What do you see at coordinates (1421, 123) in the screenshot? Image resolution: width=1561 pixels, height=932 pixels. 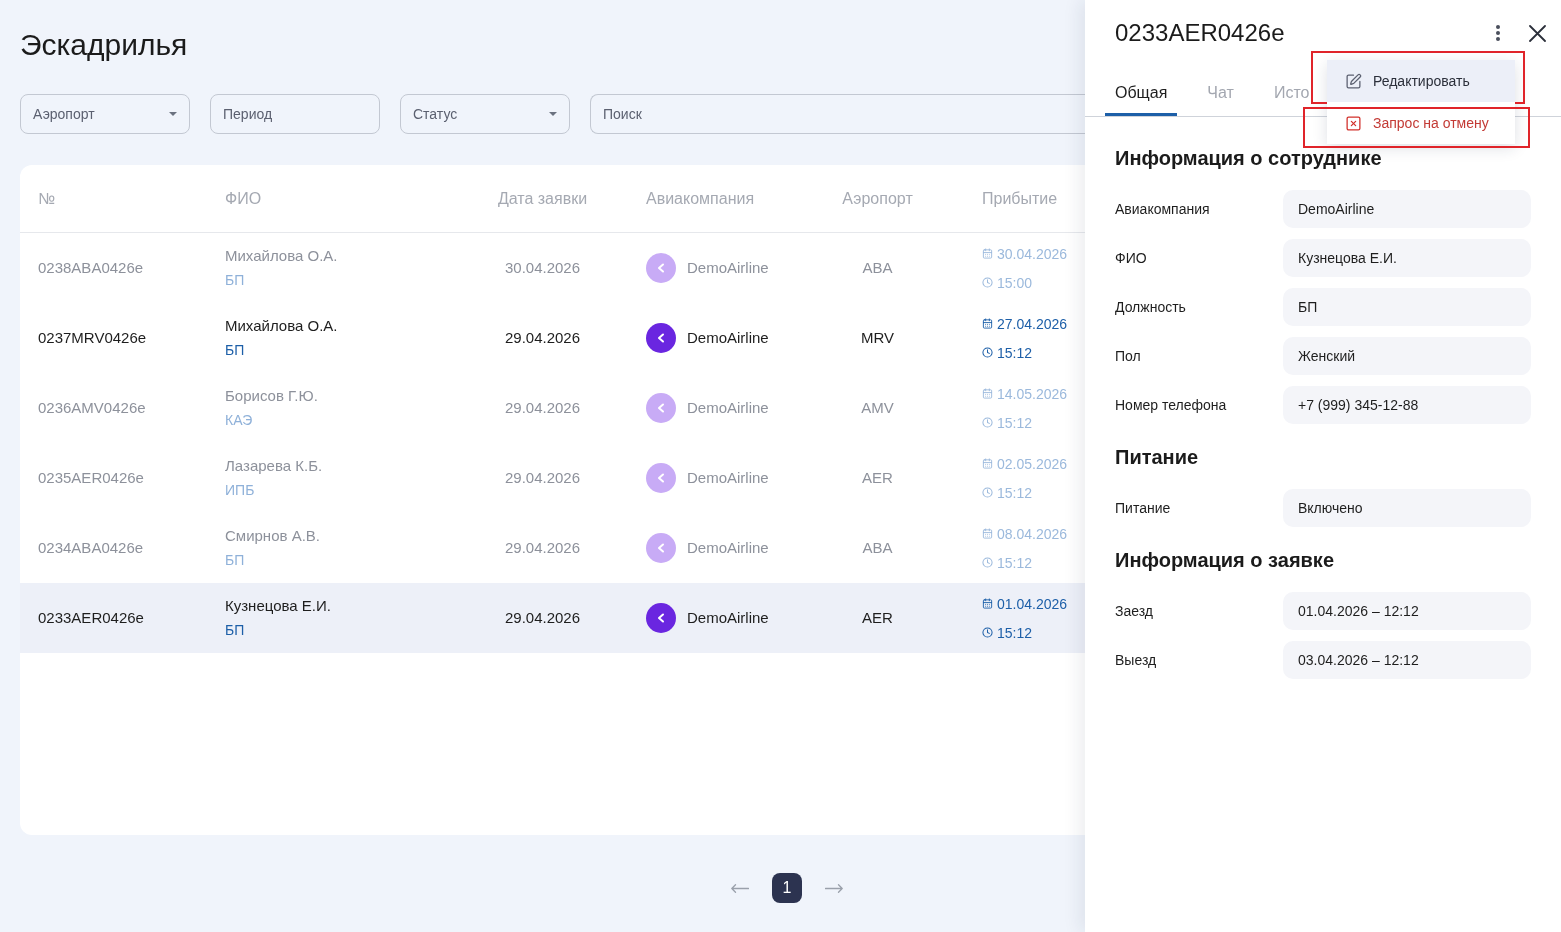 I see `menu-item: Запрос на отмену` at bounding box center [1421, 123].